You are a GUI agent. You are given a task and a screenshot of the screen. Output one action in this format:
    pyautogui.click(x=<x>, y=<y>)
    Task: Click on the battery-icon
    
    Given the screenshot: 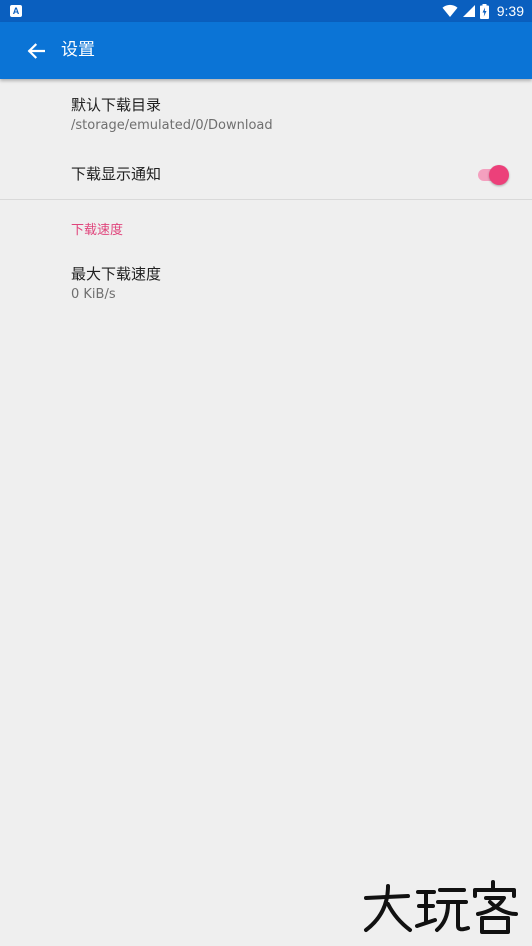 What is the action you would take?
    pyautogui.click(x=484, y=11)
    